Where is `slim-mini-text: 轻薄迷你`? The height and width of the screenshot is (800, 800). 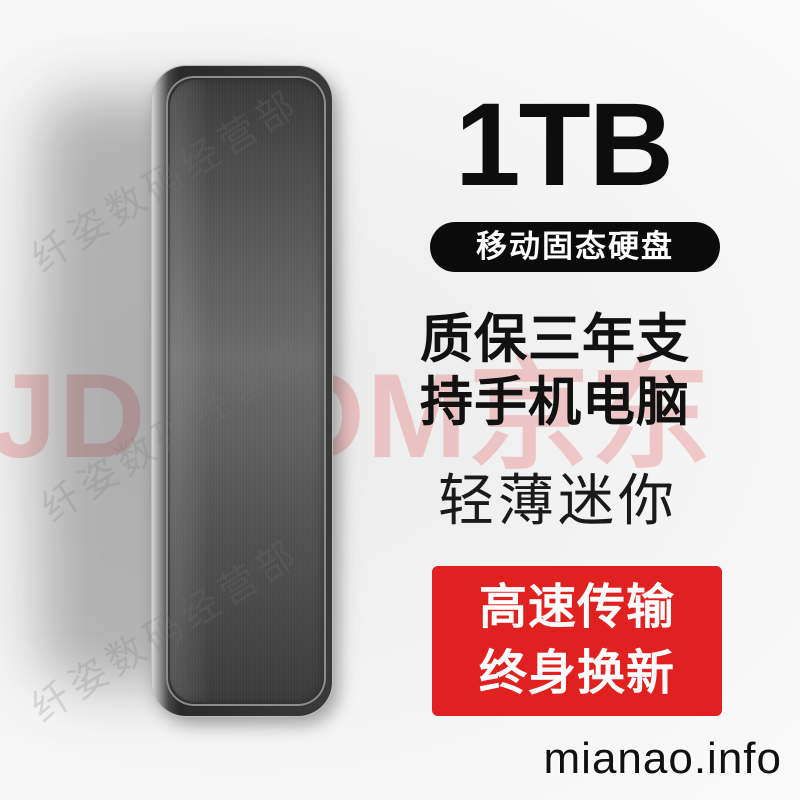
slim-mini-text: 轻薄迷你 is located at coordinates (558, 501).